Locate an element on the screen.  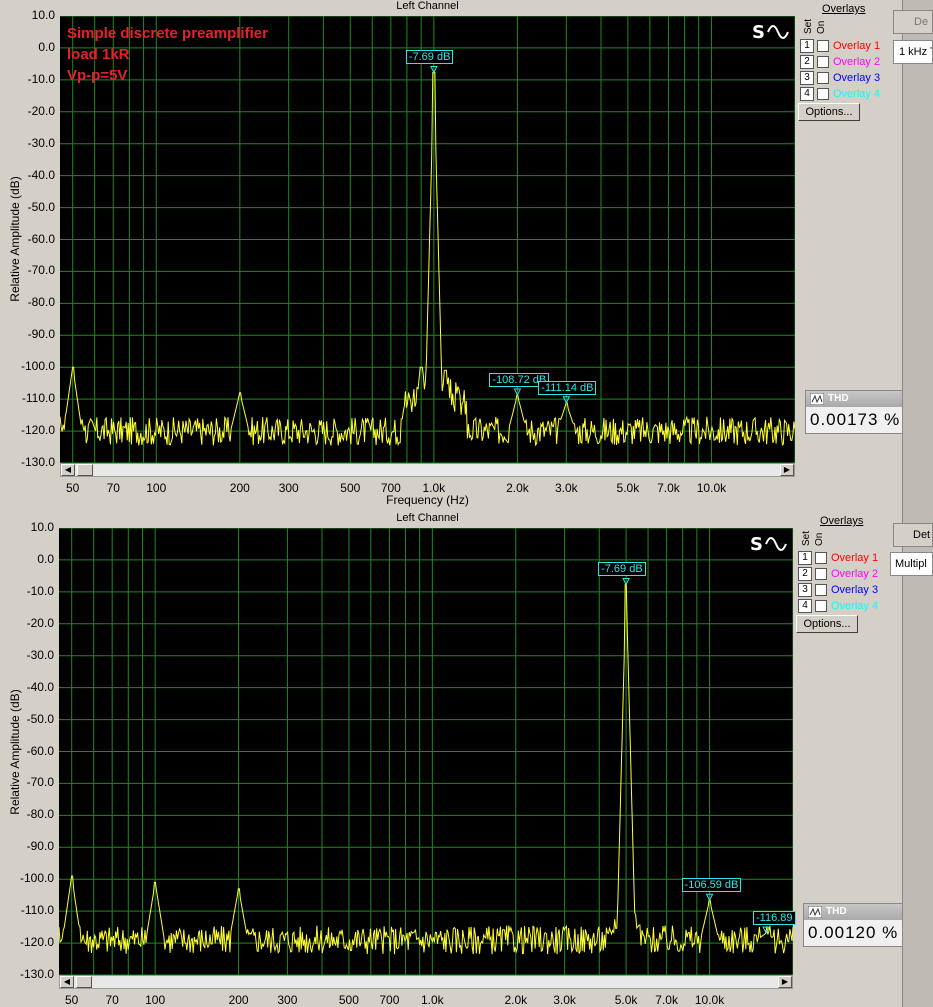
marker-label: -106.59 dB is located at coordinates (711, 885).